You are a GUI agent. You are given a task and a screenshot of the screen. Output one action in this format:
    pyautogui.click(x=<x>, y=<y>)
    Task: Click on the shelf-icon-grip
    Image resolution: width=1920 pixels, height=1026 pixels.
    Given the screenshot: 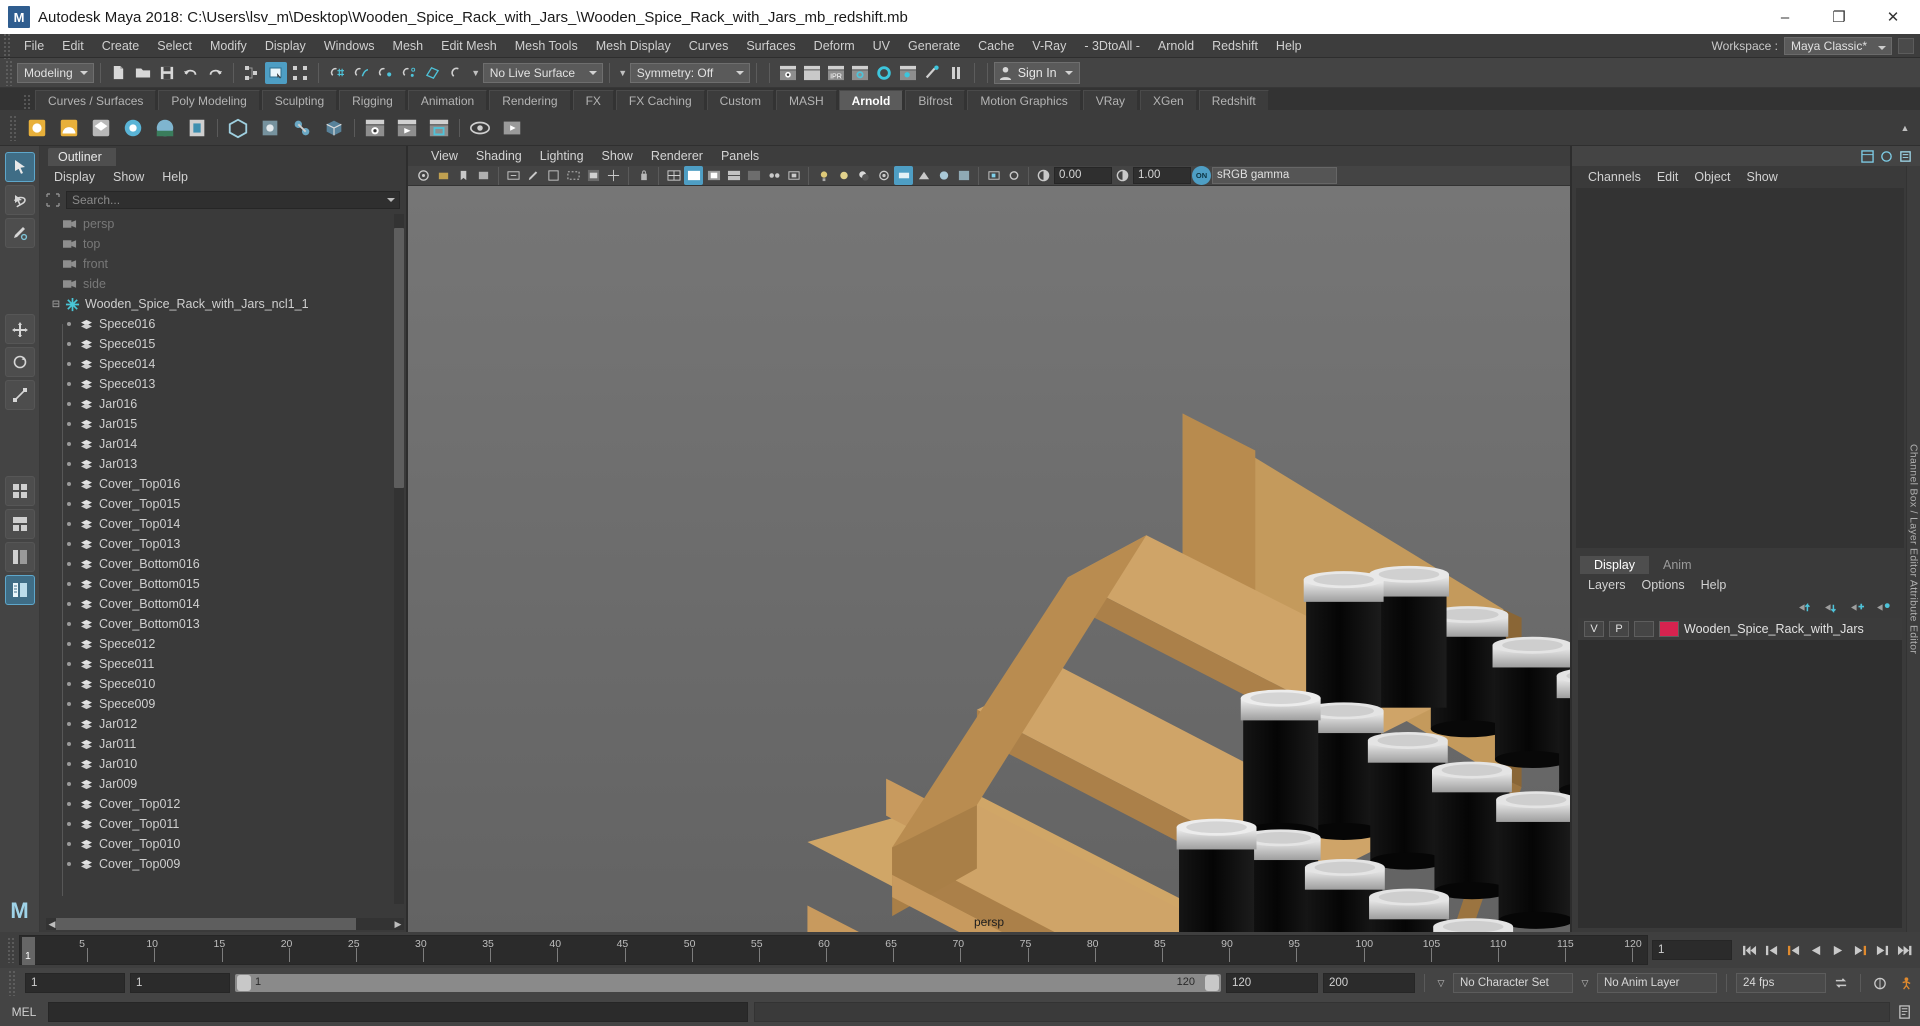 What is the action you would take?
    pyautogui.click(x=13, y=127)
    